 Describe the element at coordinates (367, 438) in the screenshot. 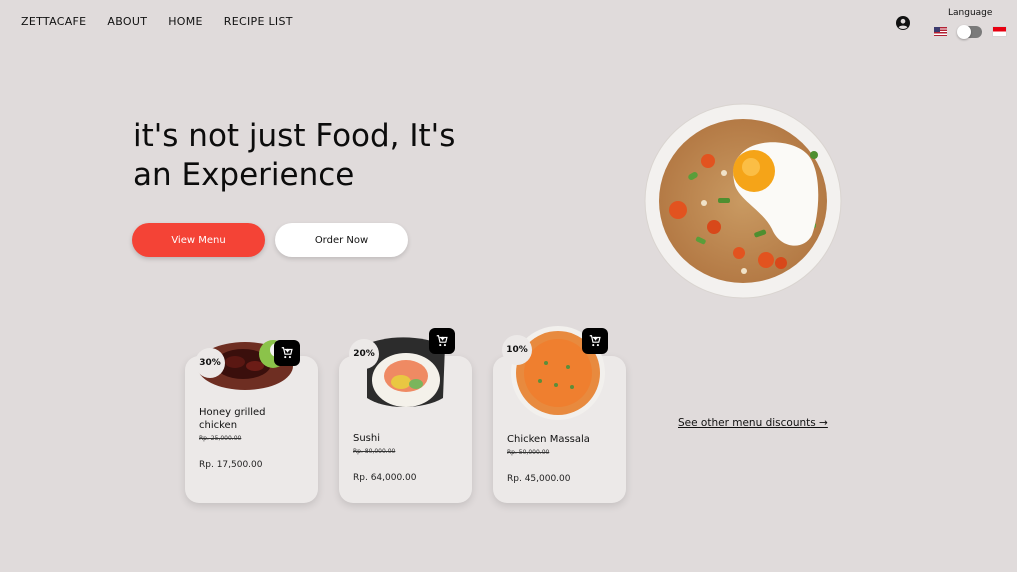

I see `card-dish-name: Sushi` at that location.